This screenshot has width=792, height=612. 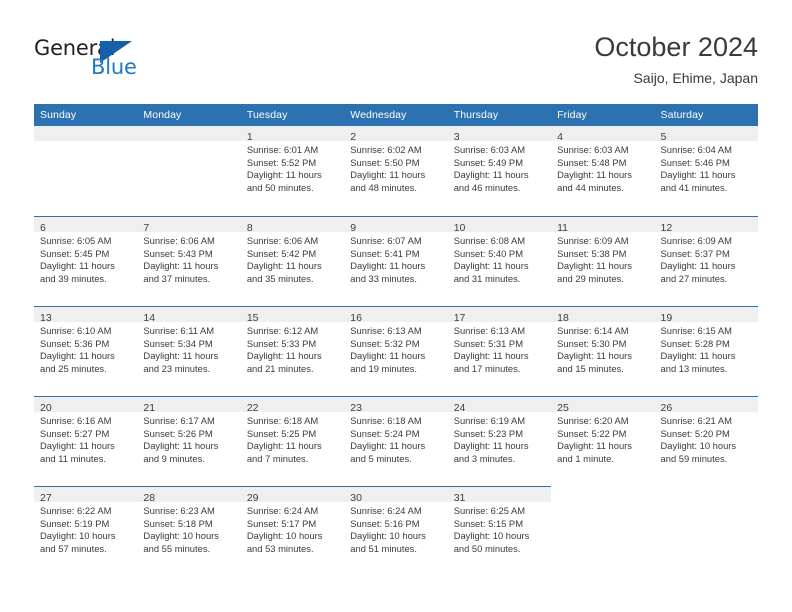 What do you see at coordinates (383, 548) in the screenshot?
I see `daylight-text-cont: and 51 minutes.` at bounding box center [383, 548].